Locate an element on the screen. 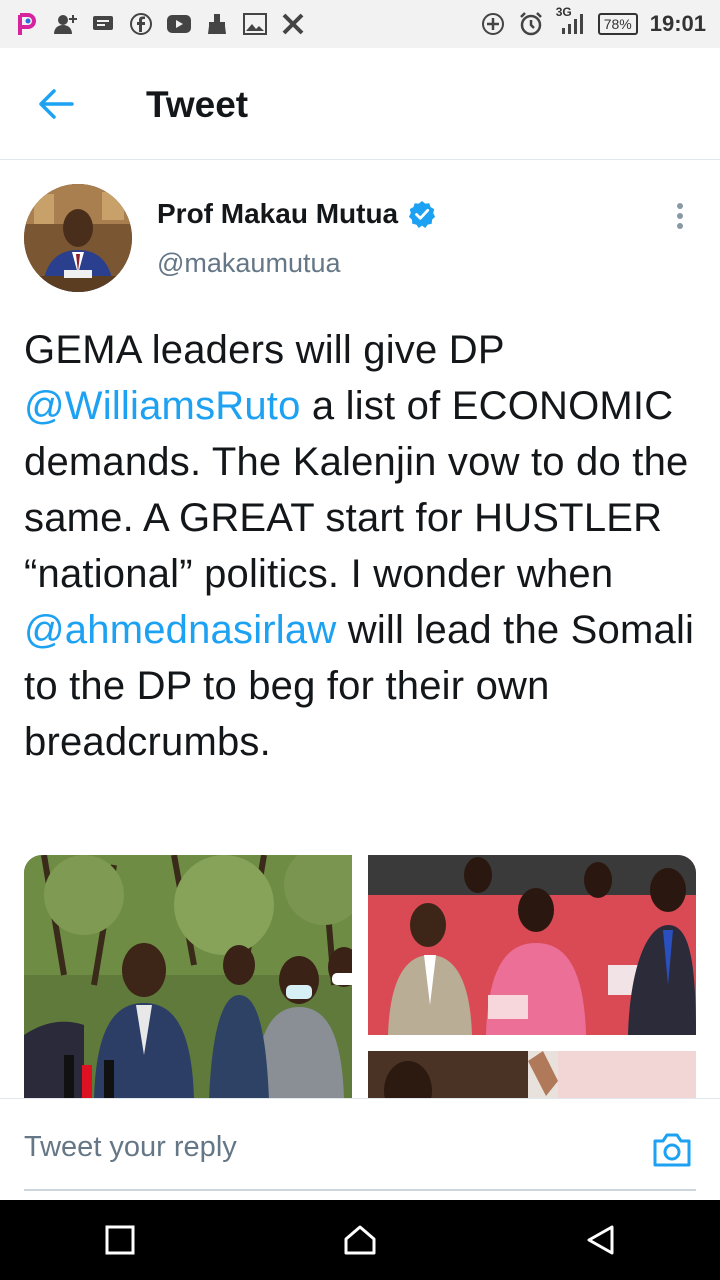 The image size is (720, 1280). message-icon is located at coordinates (103, 24).